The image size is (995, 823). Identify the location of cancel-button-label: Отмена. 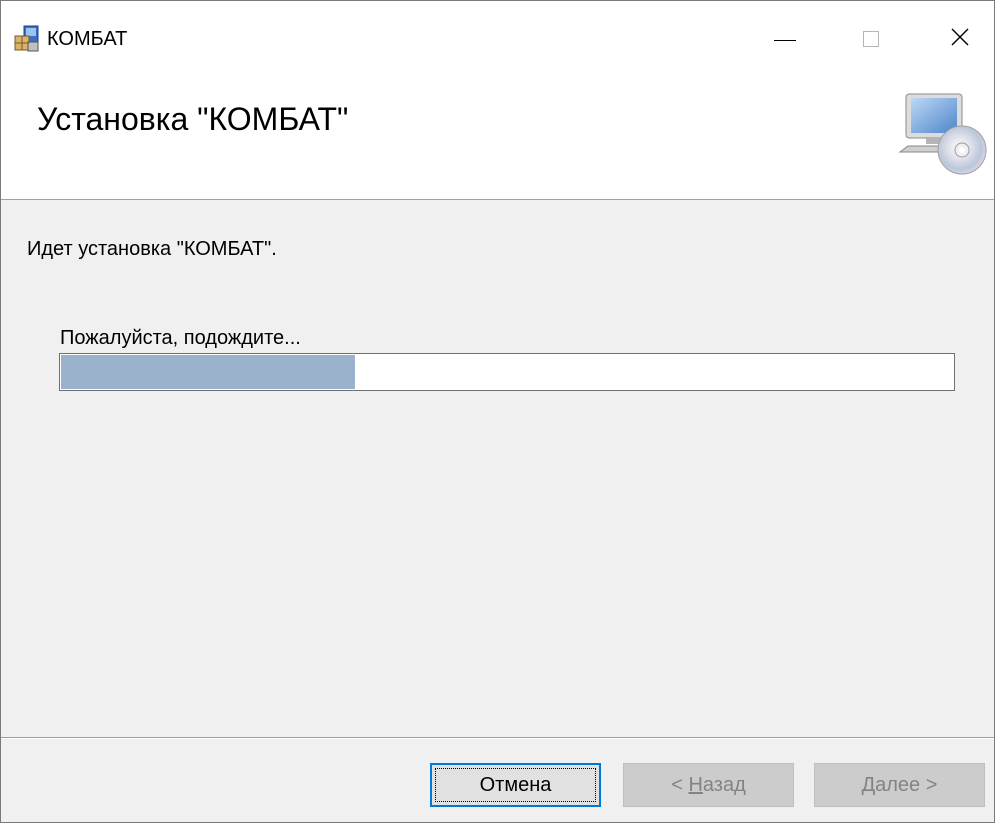
(515, 784).